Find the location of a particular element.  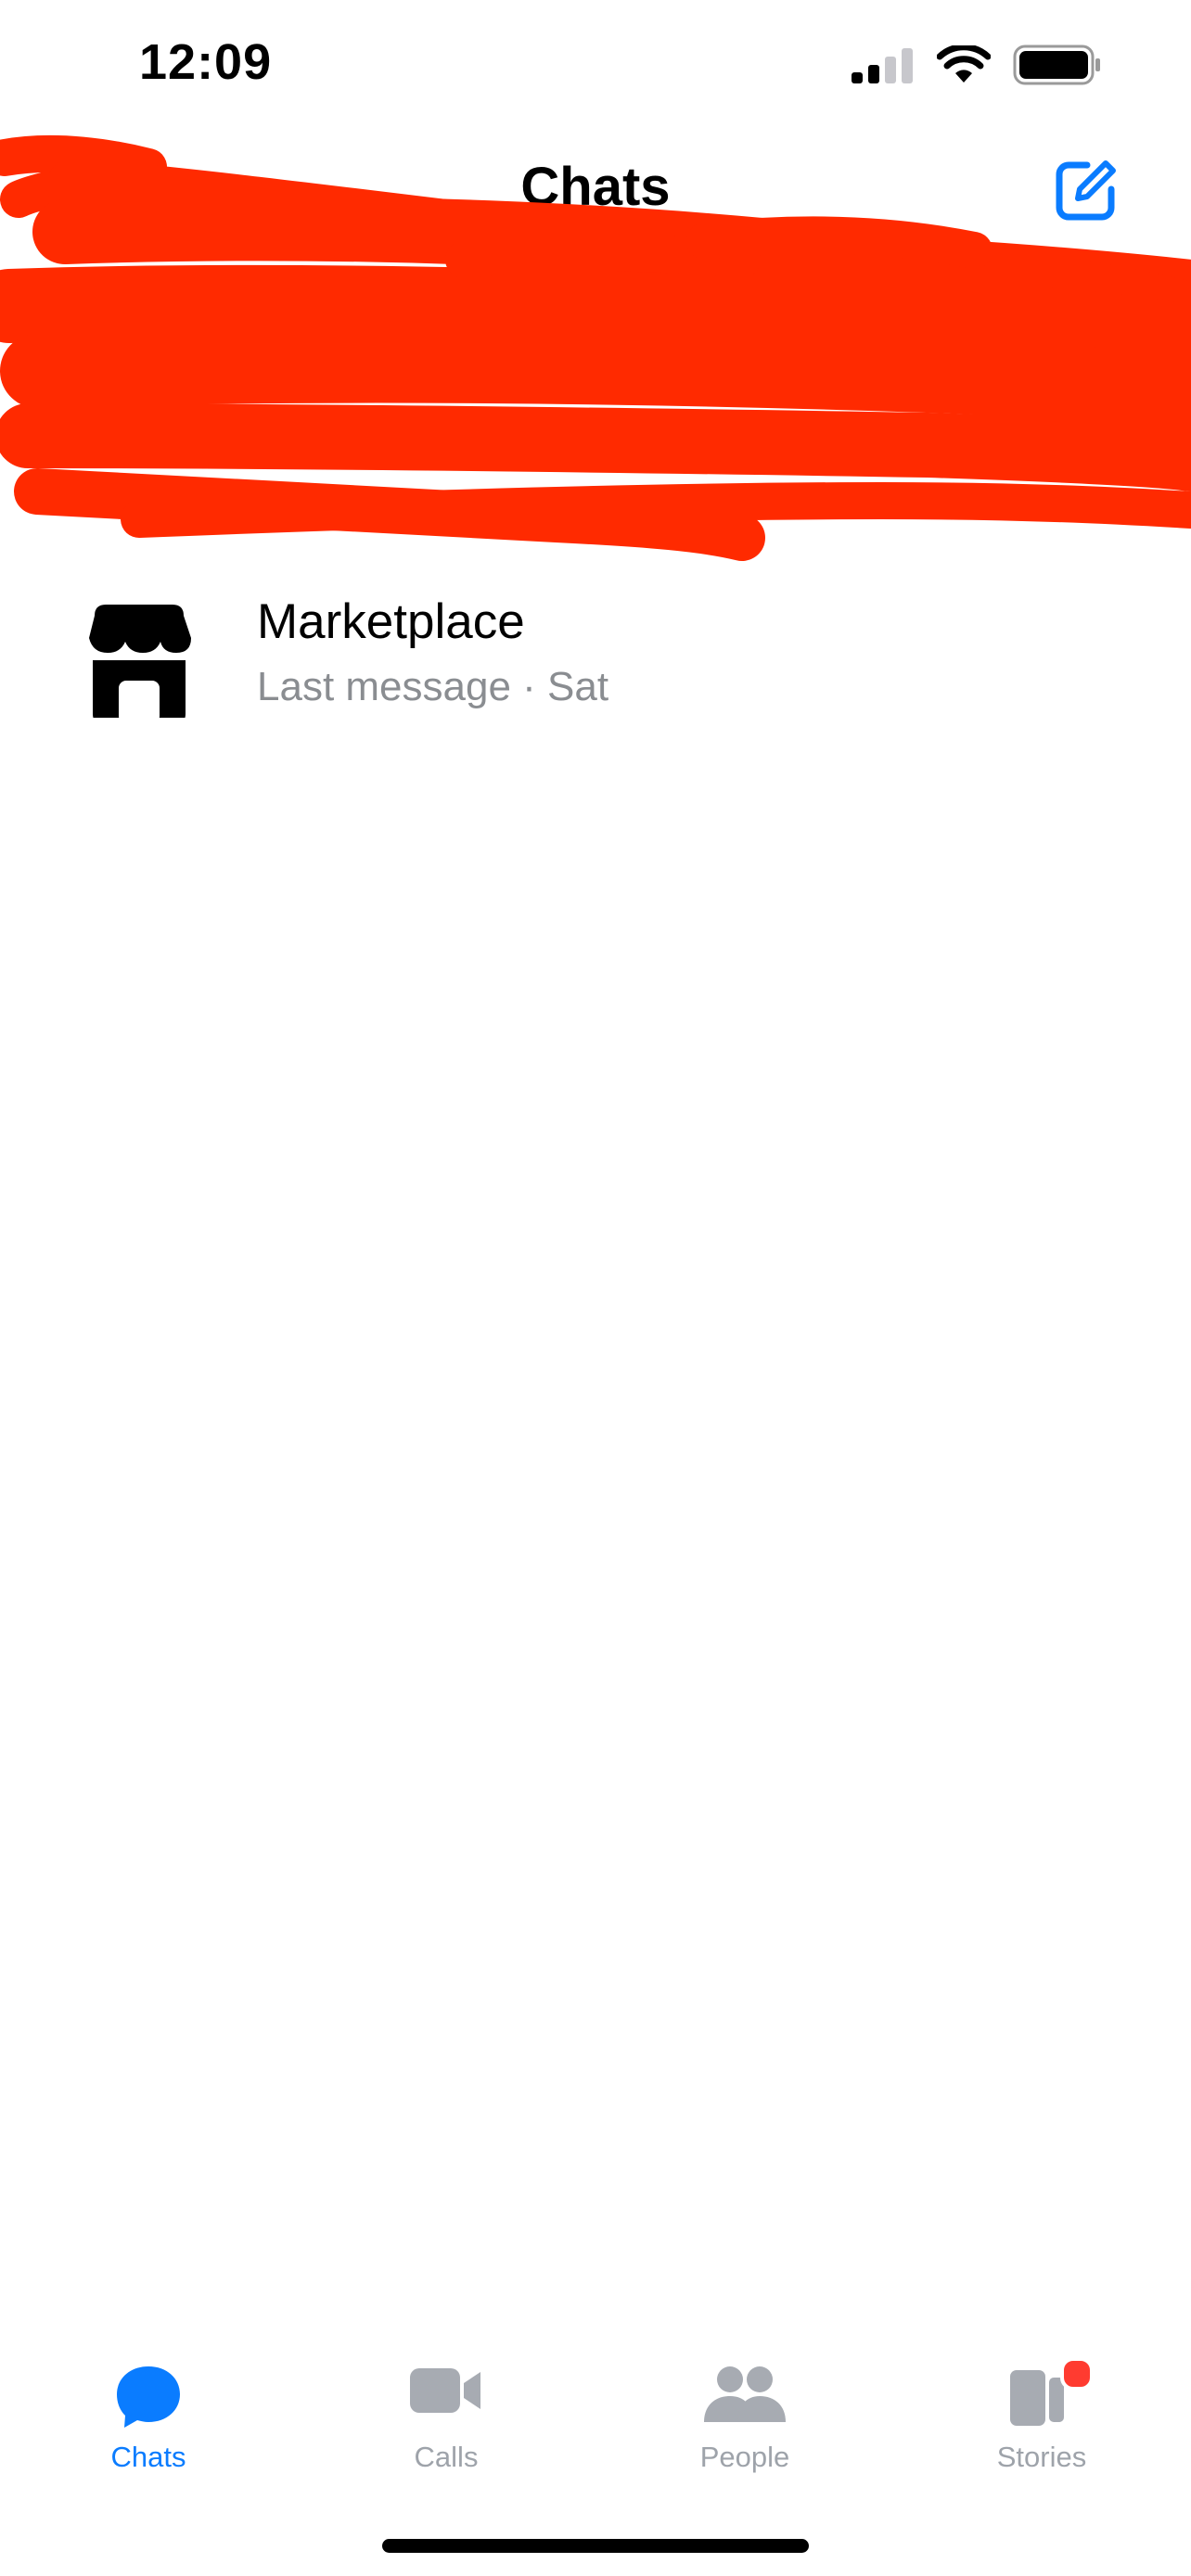

status-icons is located at coordinates (977, 65).